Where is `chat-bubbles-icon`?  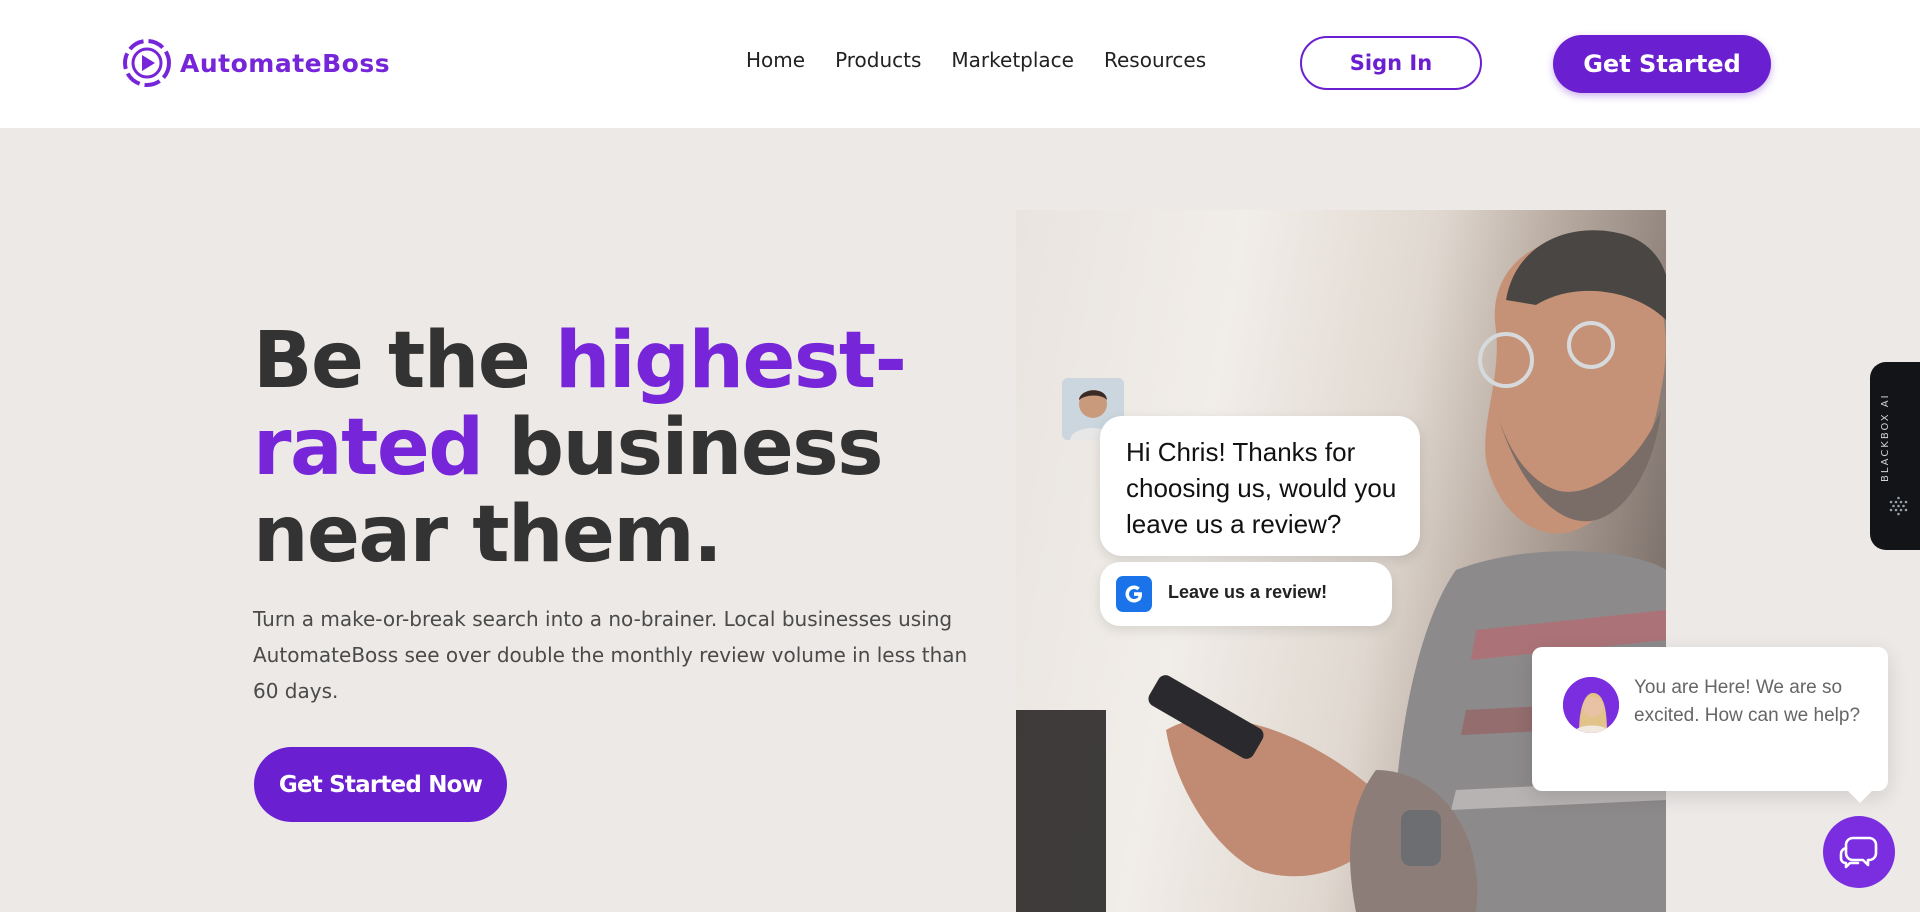
chat-bubbles-icon is located at coordinates (1858, 852).